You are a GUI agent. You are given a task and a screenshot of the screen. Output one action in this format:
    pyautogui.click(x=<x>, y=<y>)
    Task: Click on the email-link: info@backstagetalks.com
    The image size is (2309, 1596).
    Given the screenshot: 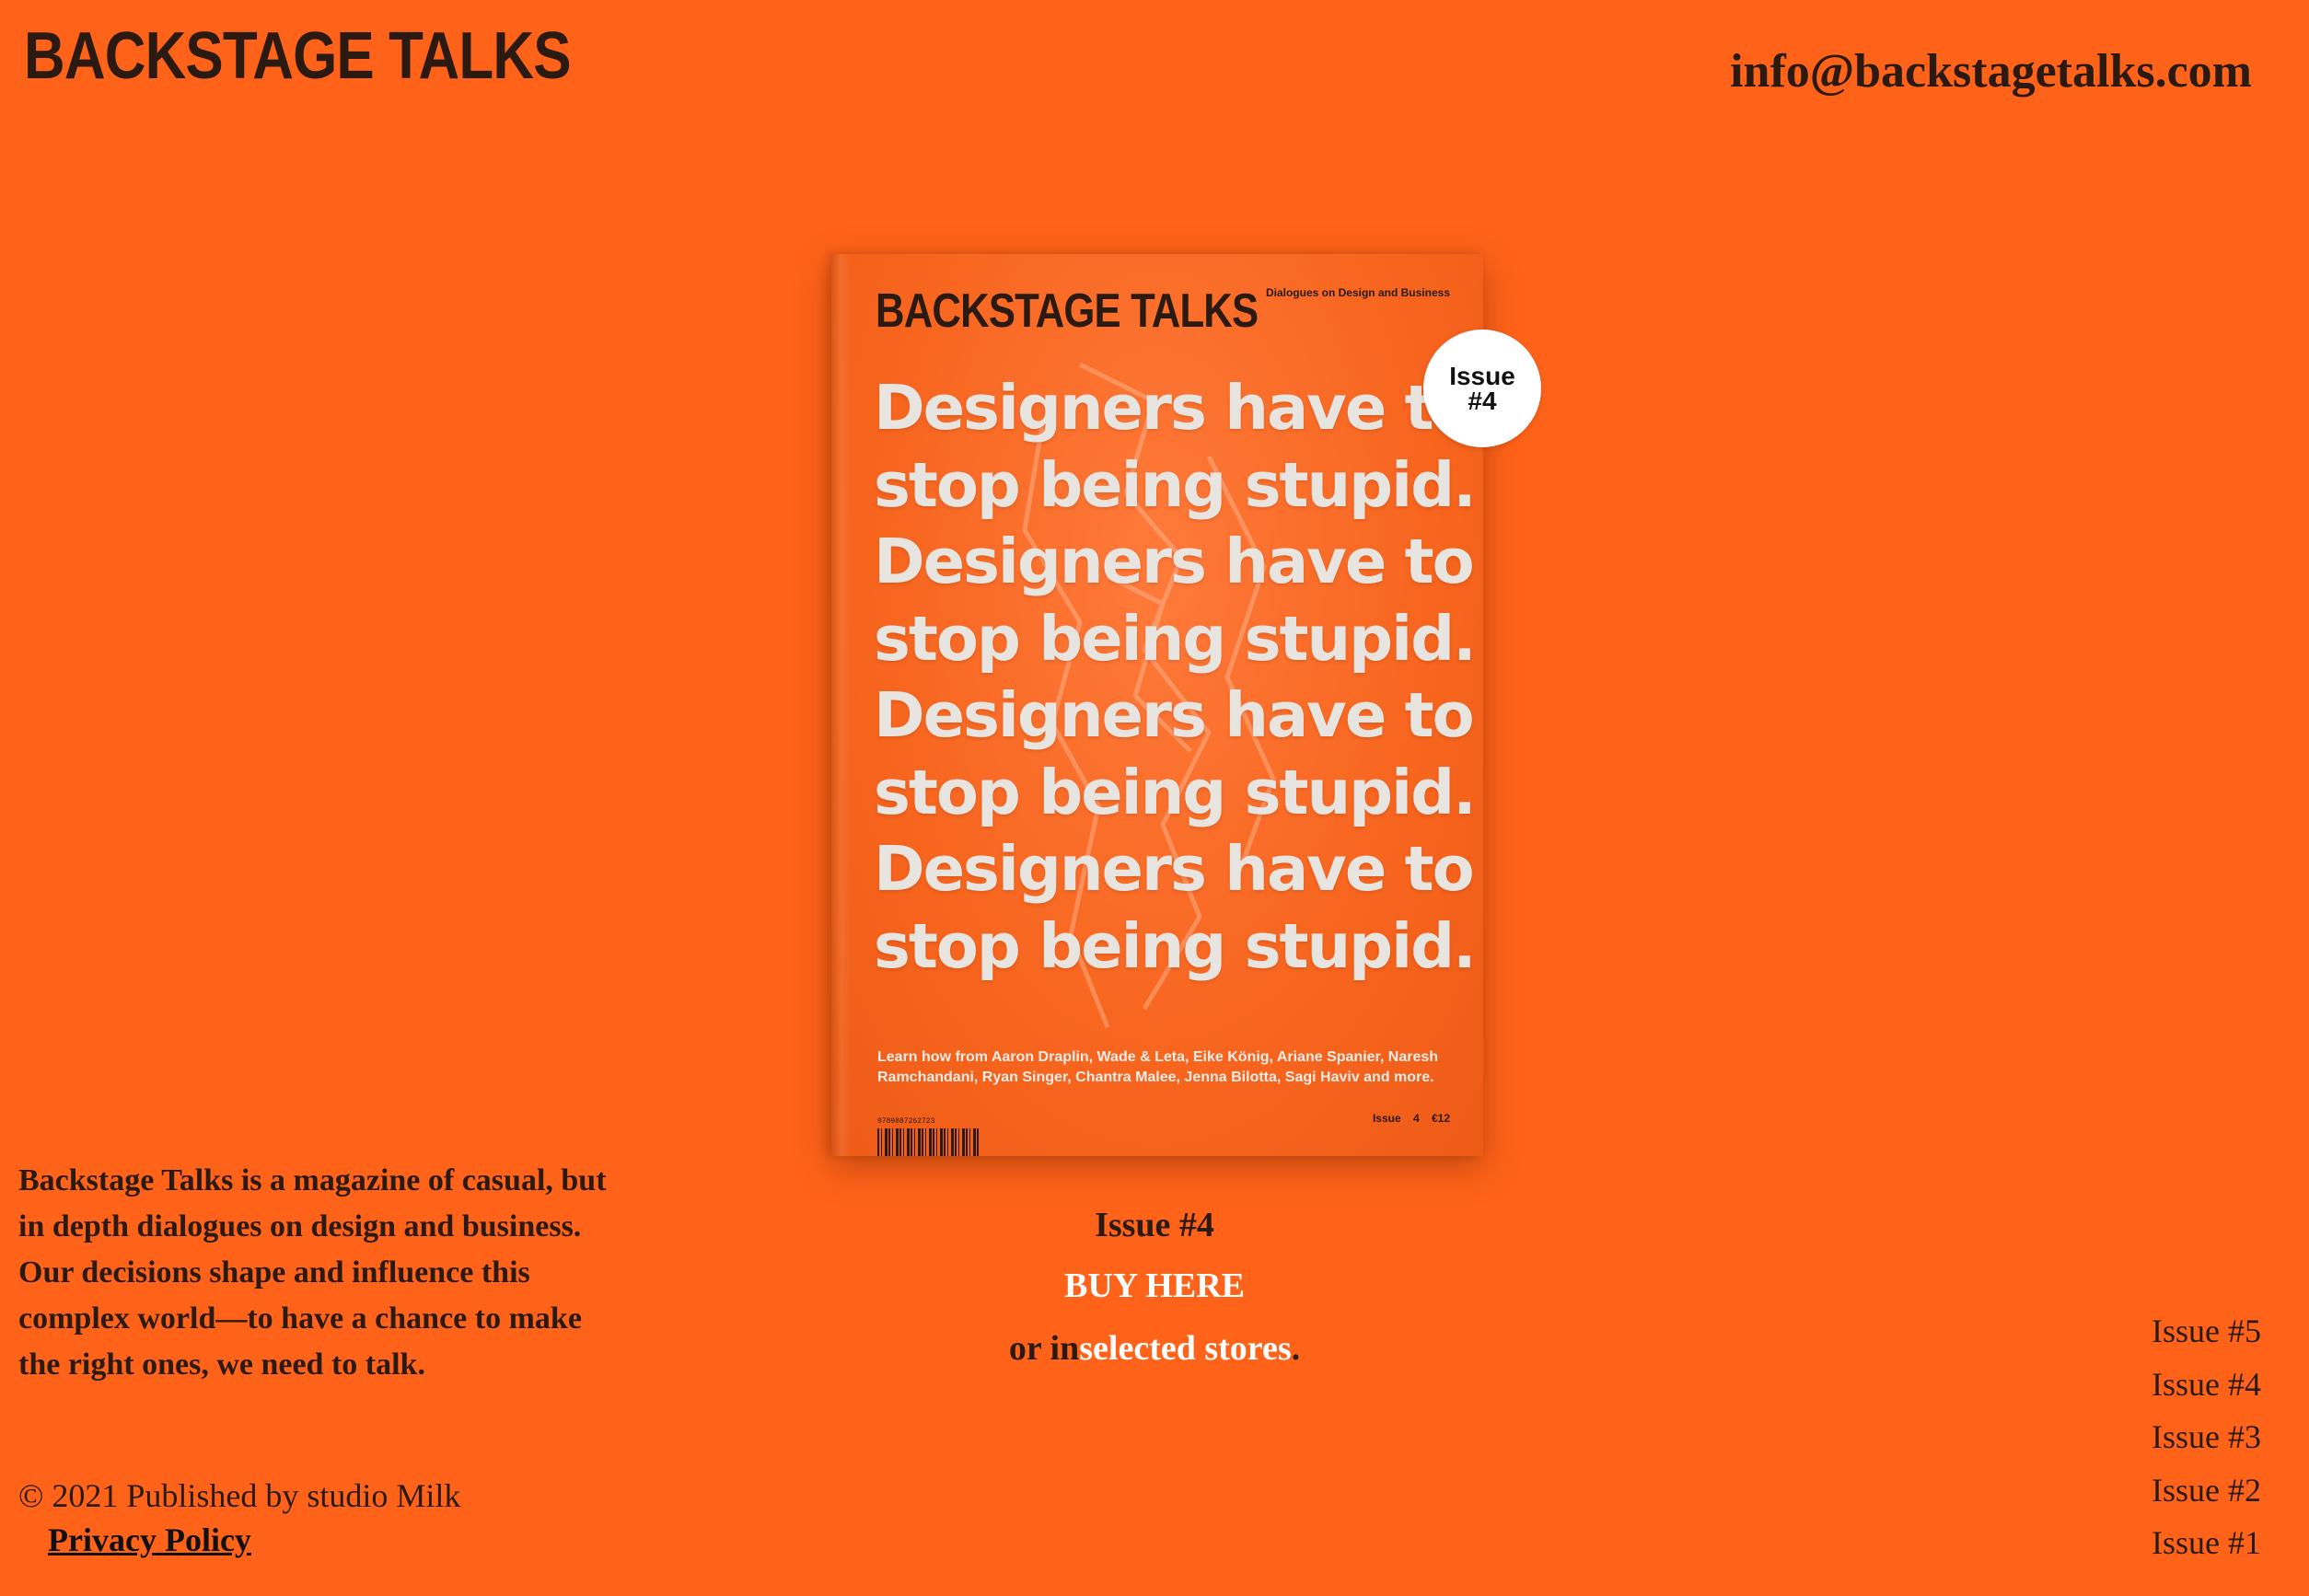 What is the action you would take?
    pyautogui.click(x=1991, y=71)
    